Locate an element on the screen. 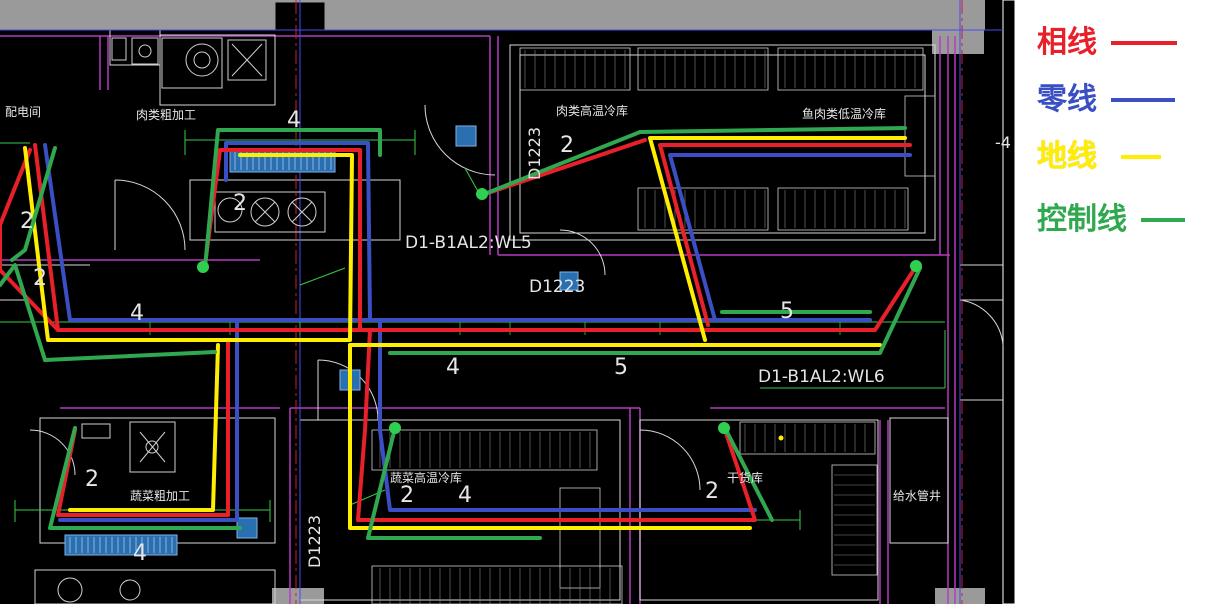 The height and width of the screenshot is (604, 1232). wire-count-top-4: 4 is located at coordinates (294, 120).